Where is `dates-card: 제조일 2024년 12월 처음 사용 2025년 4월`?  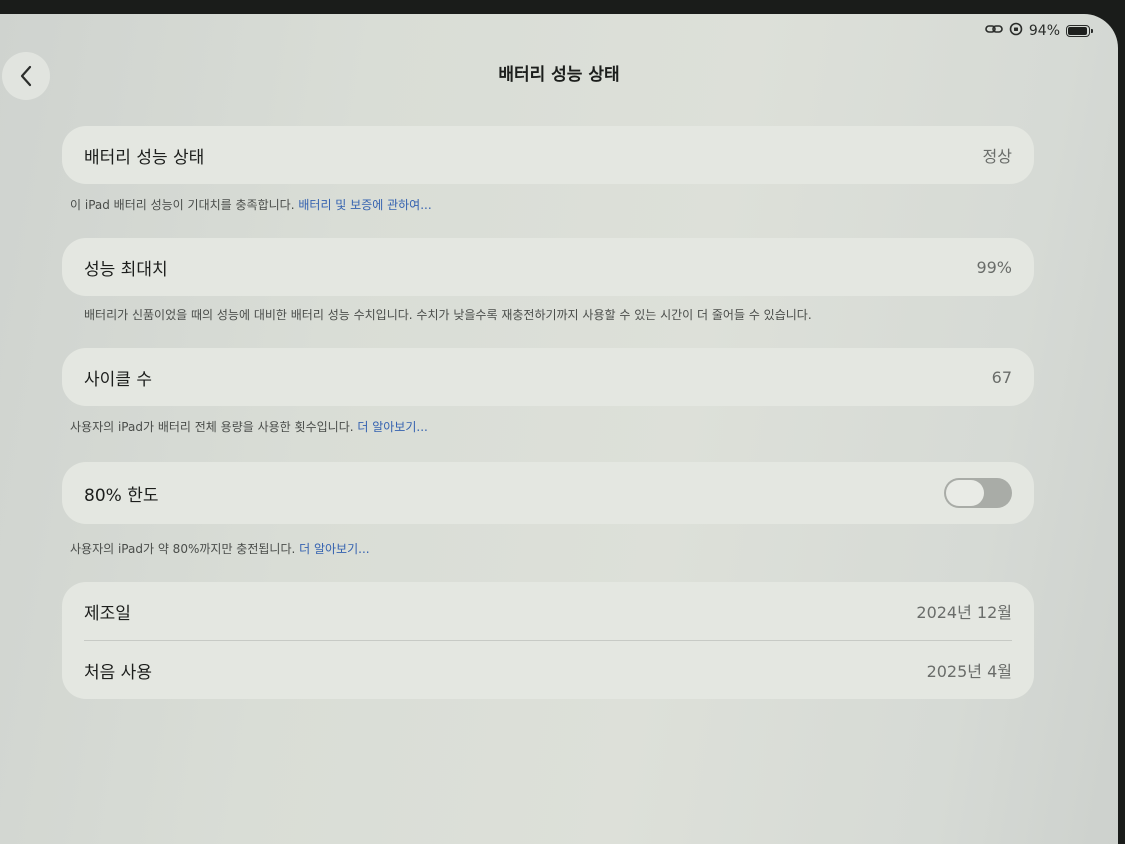
dates-card: 제조일 2024년 12월 처음 사용 2025년 4월 is located at coordinates (548, 640).